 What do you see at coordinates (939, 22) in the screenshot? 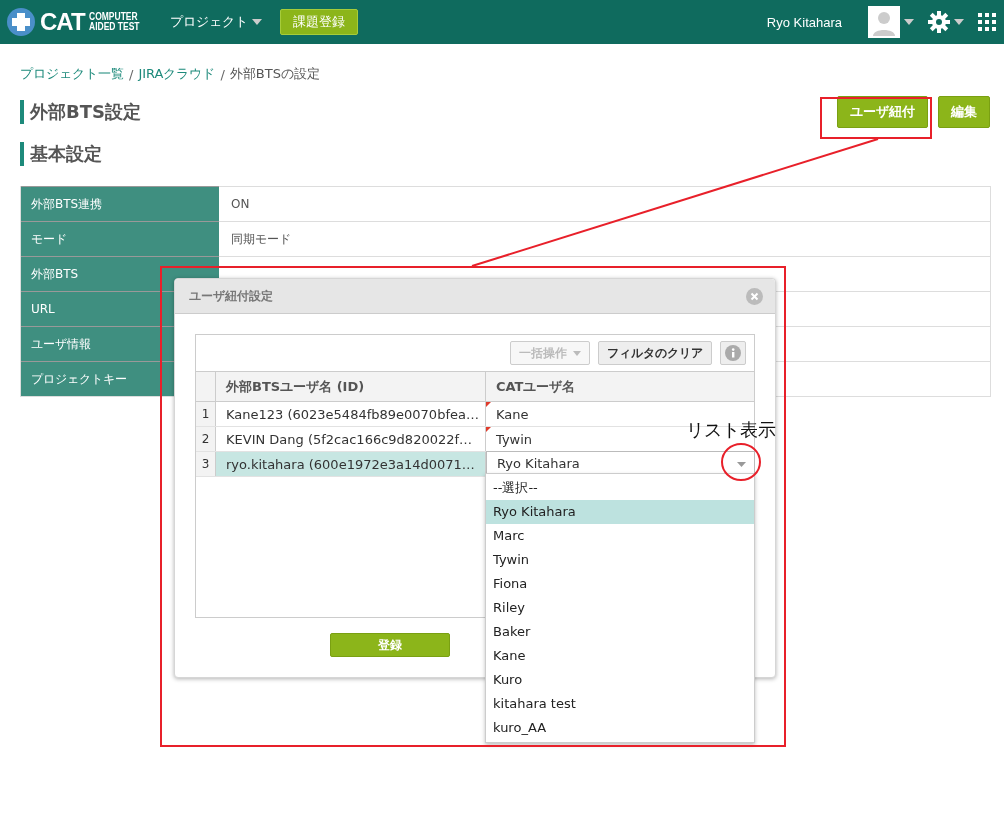
I see `settings-icon` at bounding box center [939, 22].